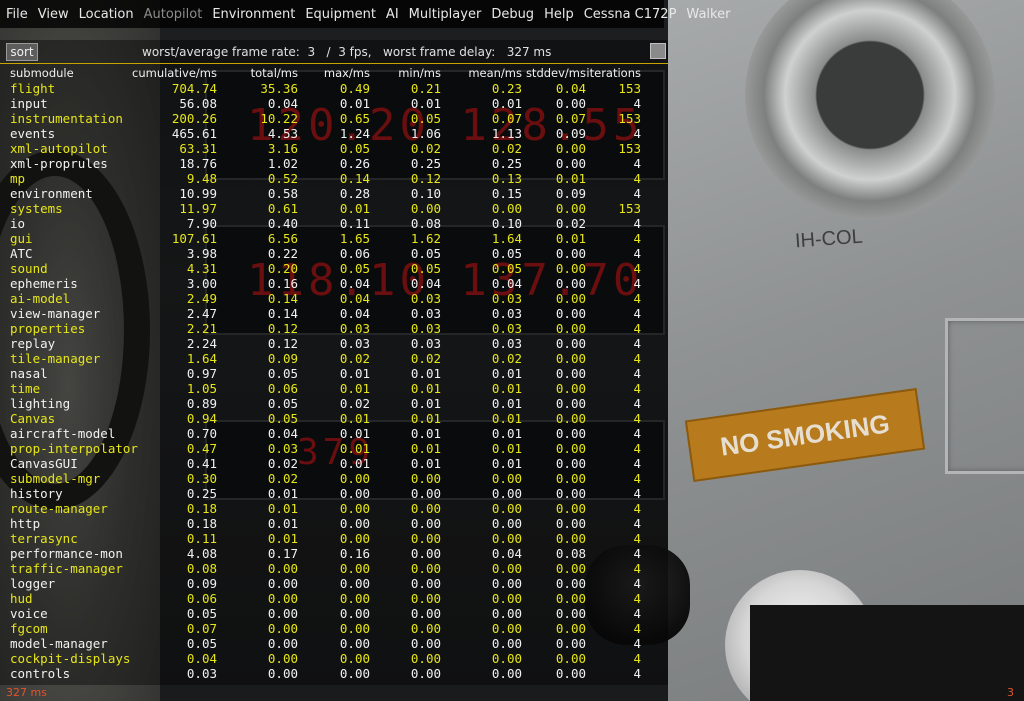 The width and height of the screenshot is (1024, 701). What do you see at coordinates (42, 73) in the screenshot?
I see `column-header-submodule: submodule` at bounding box center [42, 73].